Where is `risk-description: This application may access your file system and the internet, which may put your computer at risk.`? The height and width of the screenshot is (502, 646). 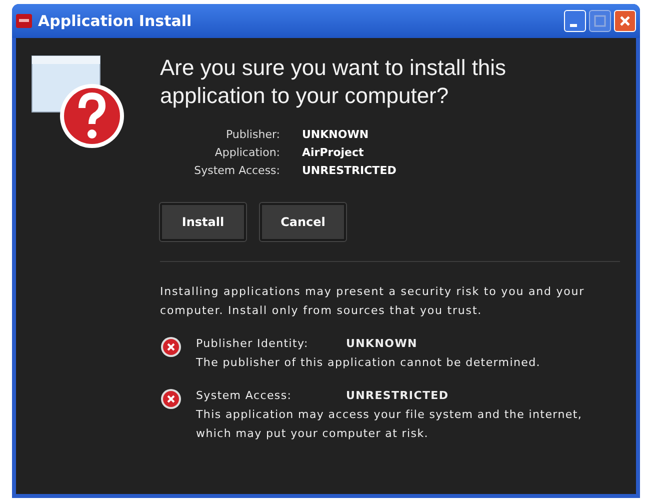
risk-description: This application may access your file system and the internet, which may put your computer at risk. is located at coordinates (390, 424).